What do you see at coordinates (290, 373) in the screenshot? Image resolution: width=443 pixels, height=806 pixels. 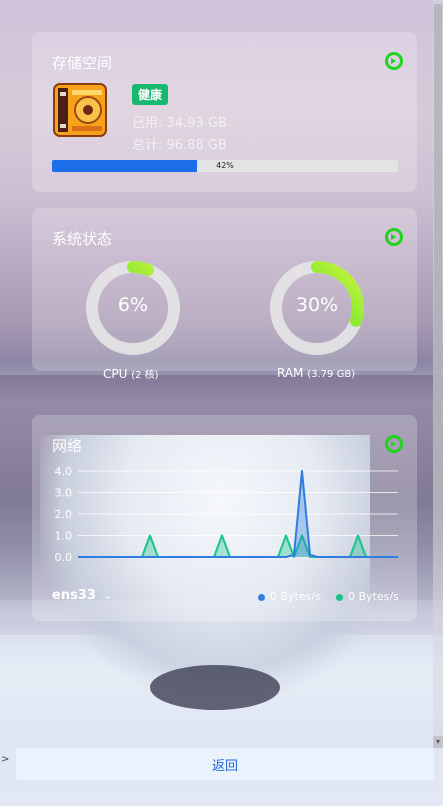 I see `ram-label: RAM` at bounding box center [290, 373].